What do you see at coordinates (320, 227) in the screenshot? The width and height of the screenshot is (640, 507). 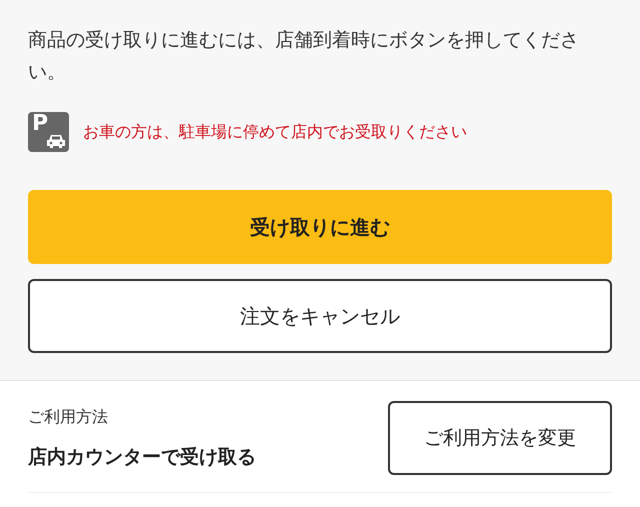 I see `proceed-button: 受け取りに進む` at bounding box center [320, 227].